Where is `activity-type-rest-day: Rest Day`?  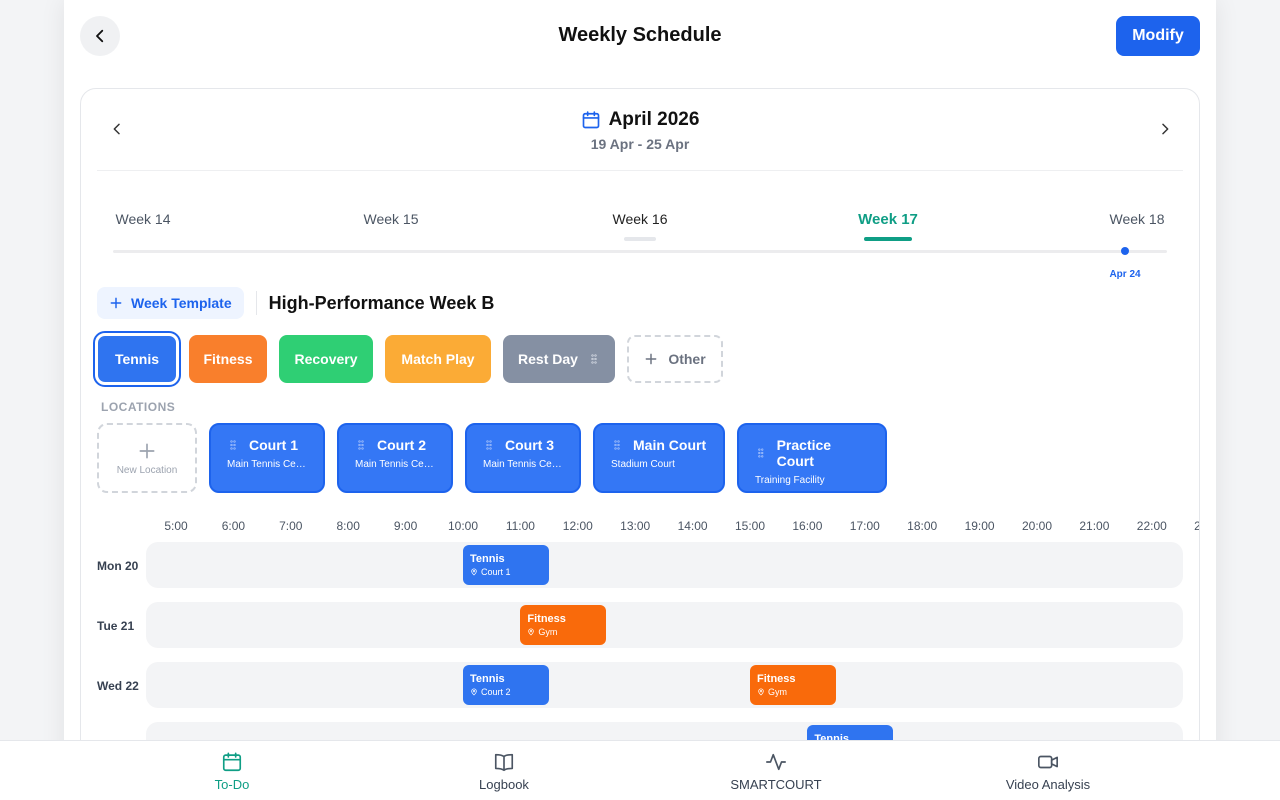 activity-type-rest-day: Rest Day is located at coordinates (559, 359).